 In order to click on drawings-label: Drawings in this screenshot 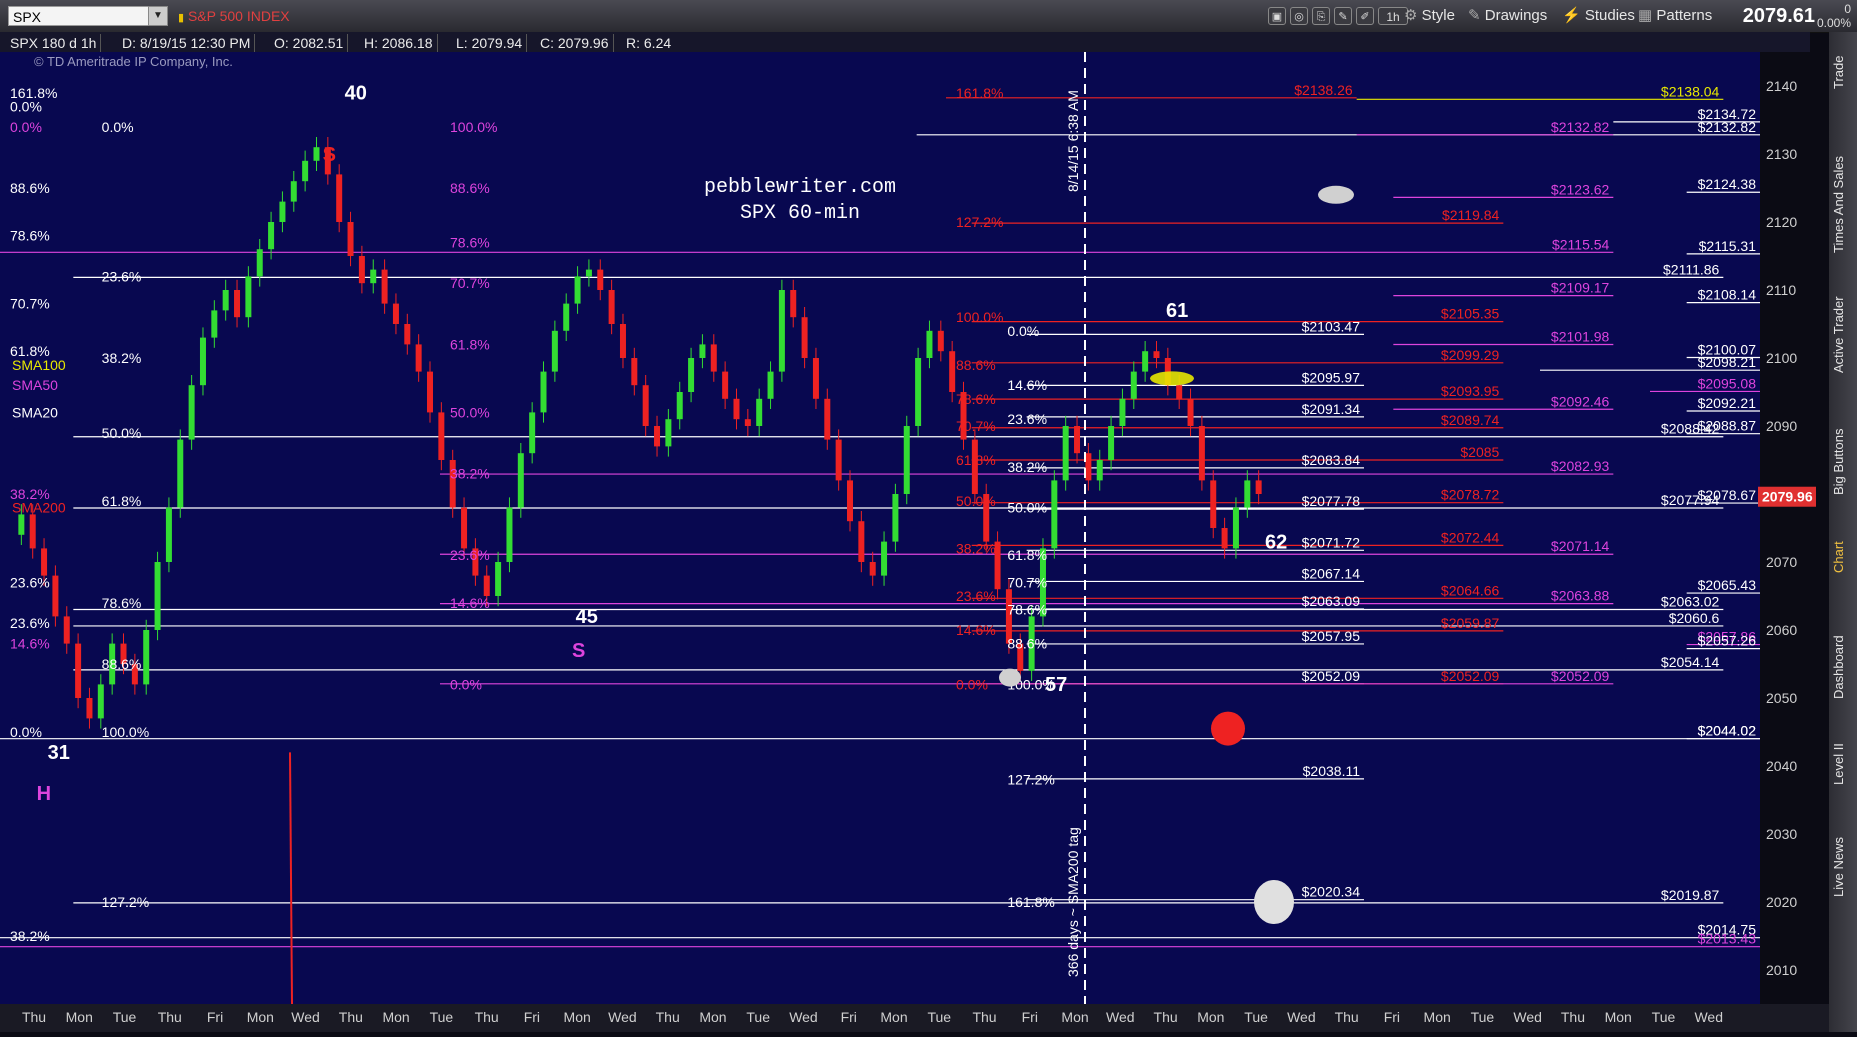, I will do `click(1516, 15)`.